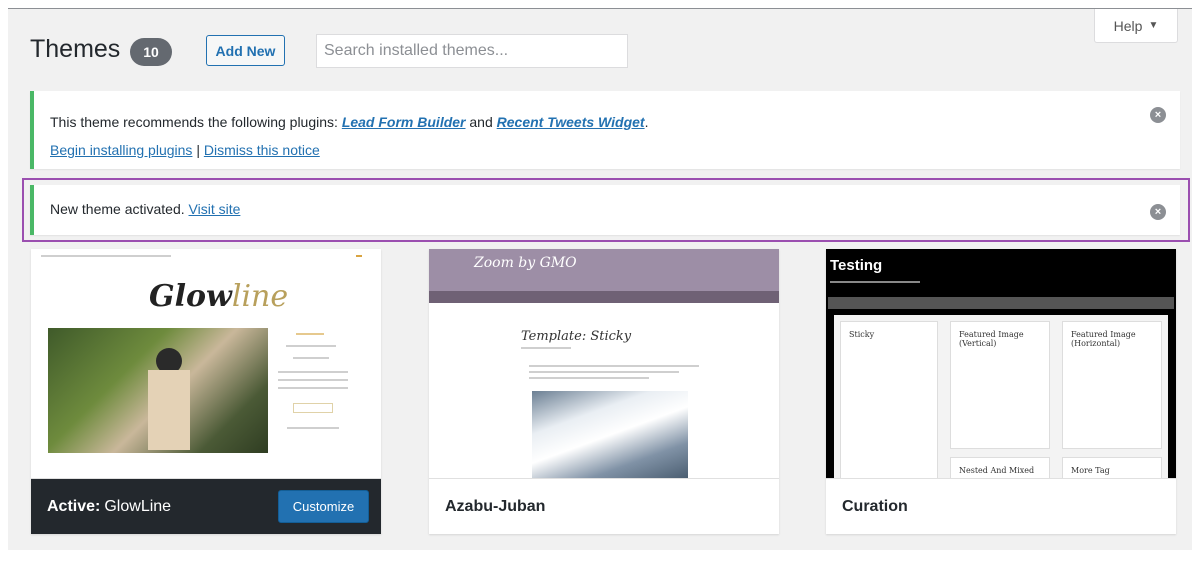 This screenshot has width=1200, height=574. What do you see at coordinates (262, 150) in the screenshot?
I see `dismiss-notice-link: Dismiss this notice` at bounding box center [262, 150].